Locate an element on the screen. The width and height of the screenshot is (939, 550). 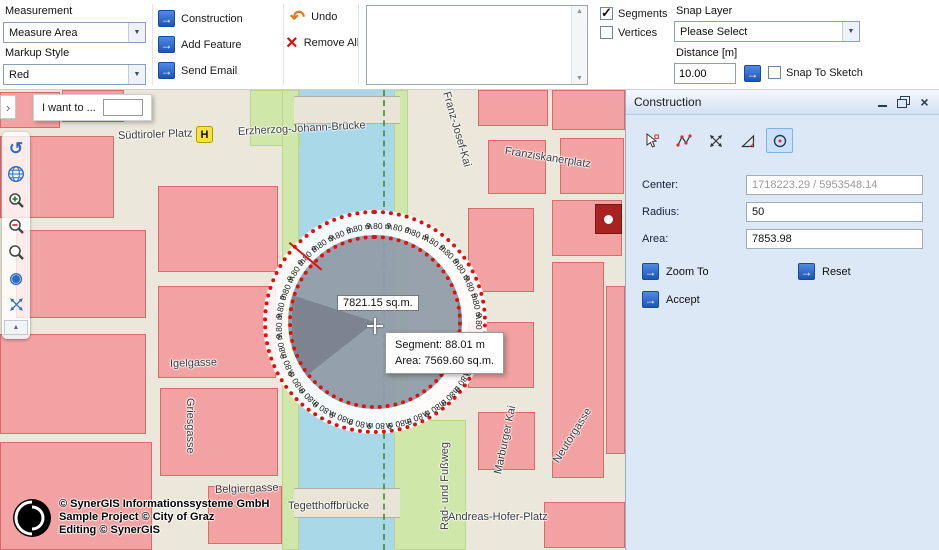
snap-to-sketch-checkbox is located at coordinates (774, 72).